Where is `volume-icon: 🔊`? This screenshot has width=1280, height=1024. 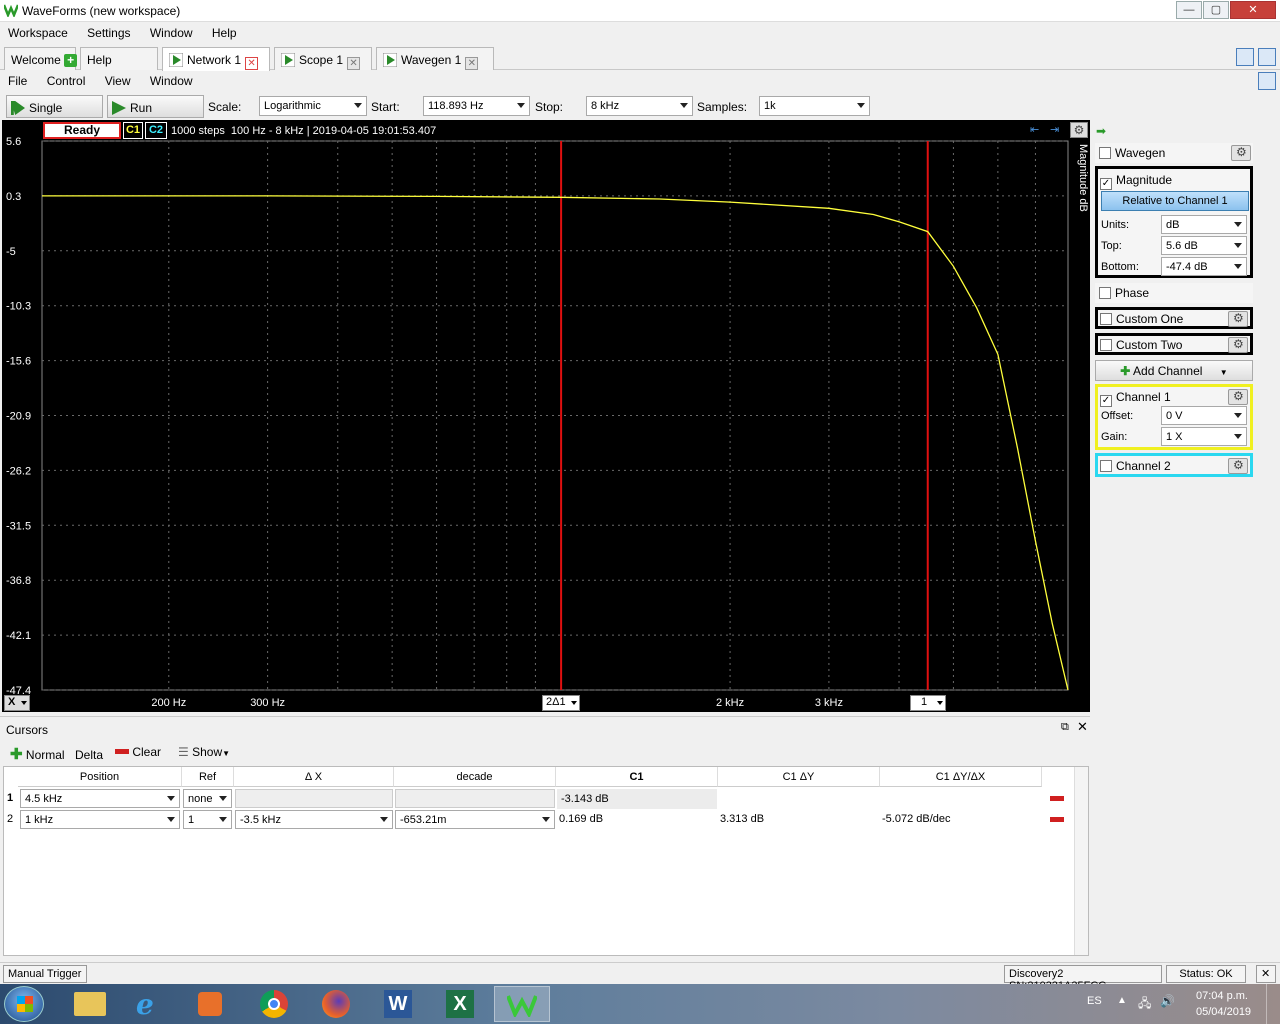 volume-icon: 🔊 is located at coordinates (1167, 1001).